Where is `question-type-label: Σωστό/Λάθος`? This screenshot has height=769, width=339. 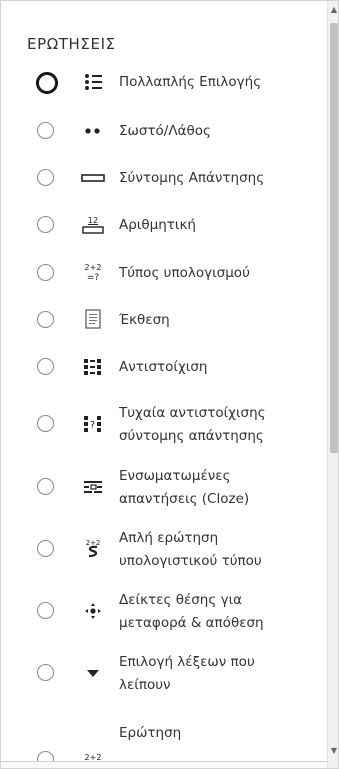 question-type-label: Σωστό/Λάθος is located at coordinates (165, 131).